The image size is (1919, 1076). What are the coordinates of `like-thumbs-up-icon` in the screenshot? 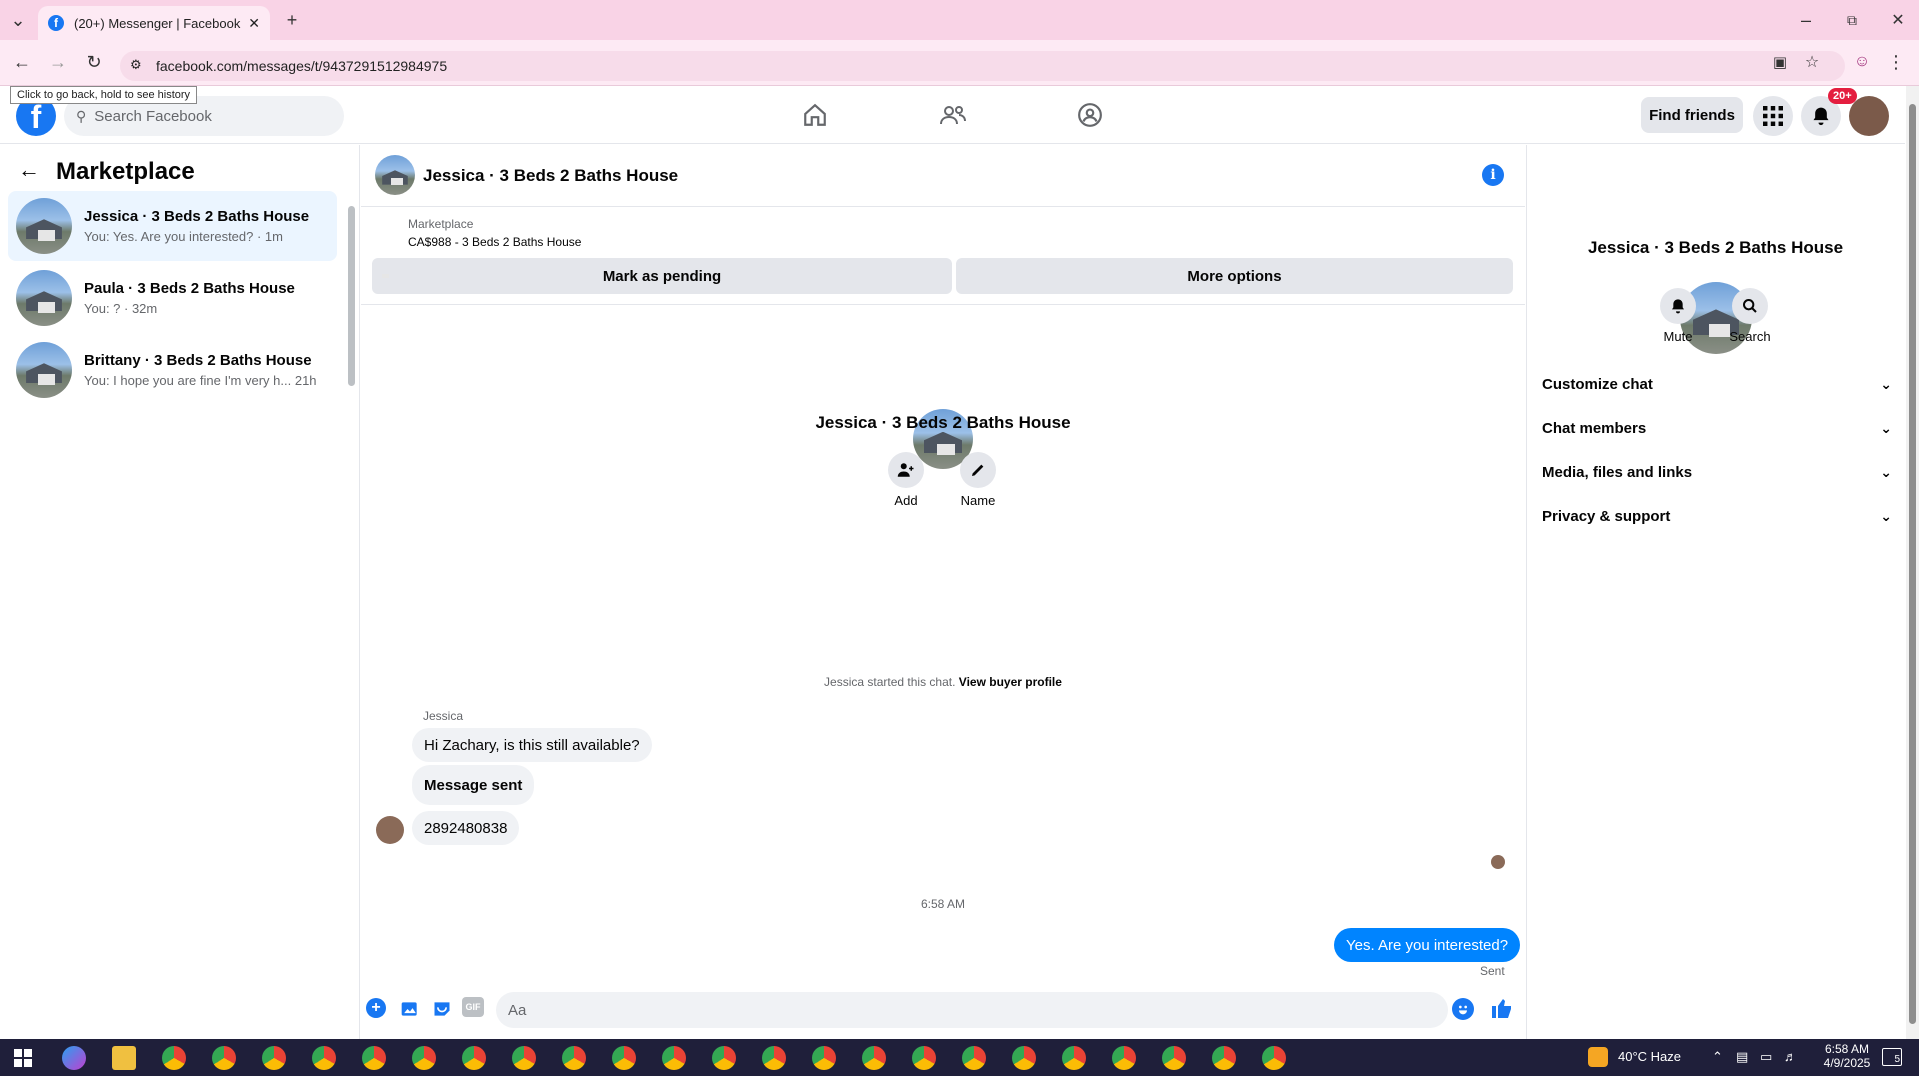 It's located at (1502, 1008).